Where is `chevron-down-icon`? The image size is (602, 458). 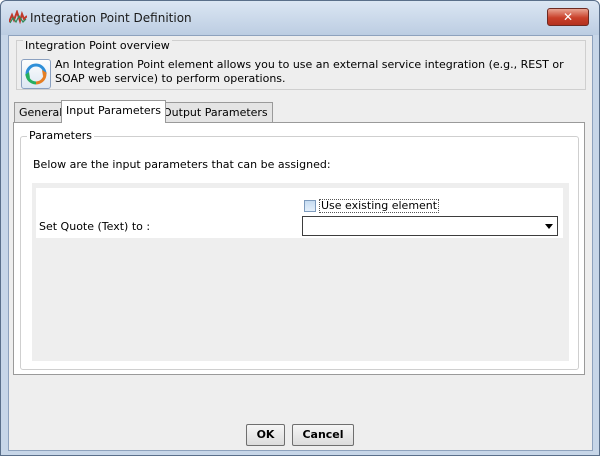 chevron-down-icon is located at coordinates (549, 226).